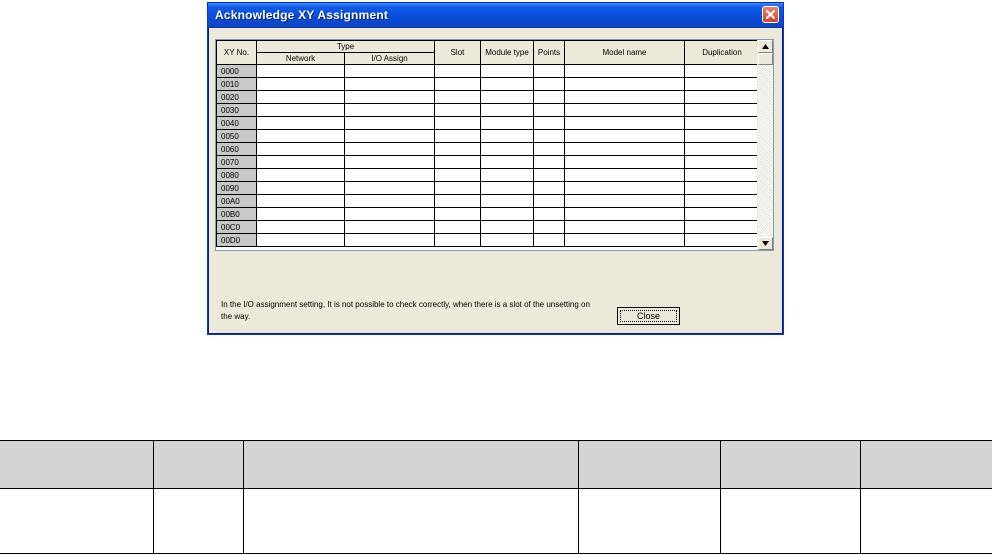 The image size is (992, 555). I want to click on grid-row: 0090, so click(488, 188).